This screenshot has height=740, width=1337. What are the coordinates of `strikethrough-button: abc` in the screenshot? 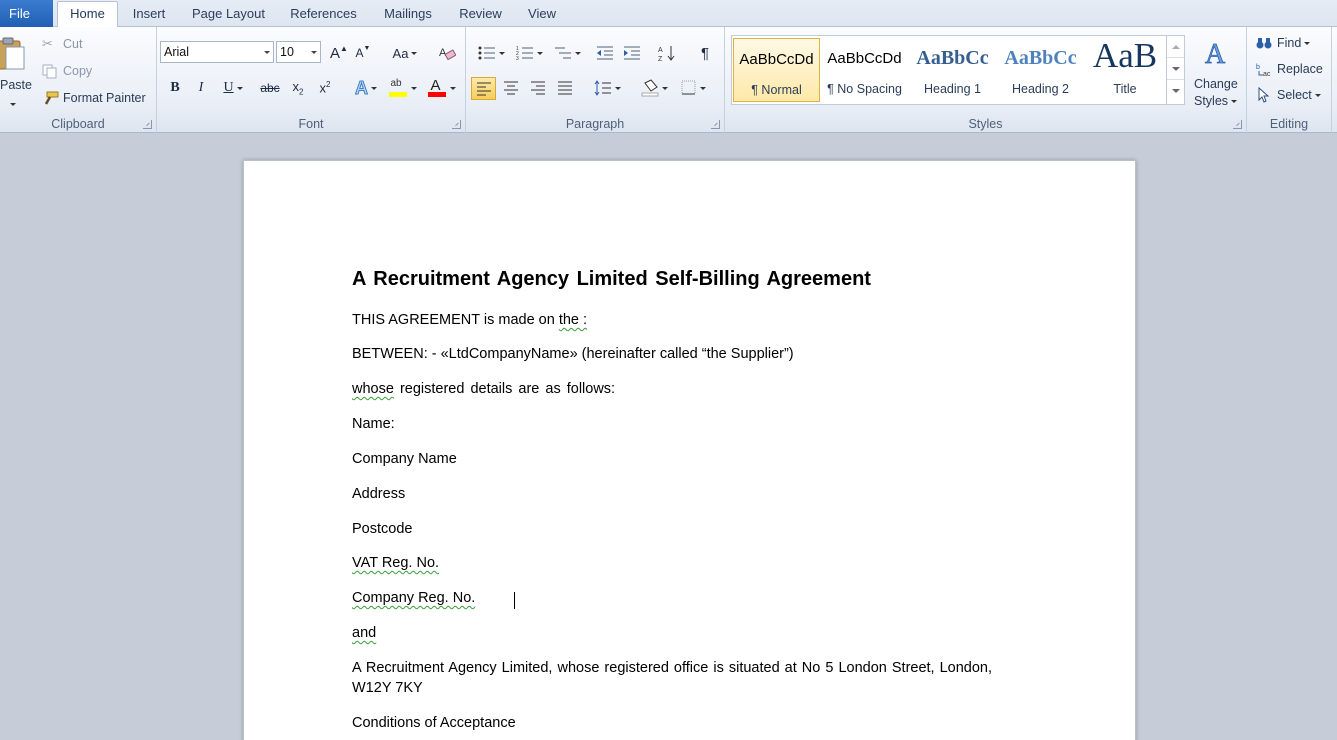 It's located at (270, 88).